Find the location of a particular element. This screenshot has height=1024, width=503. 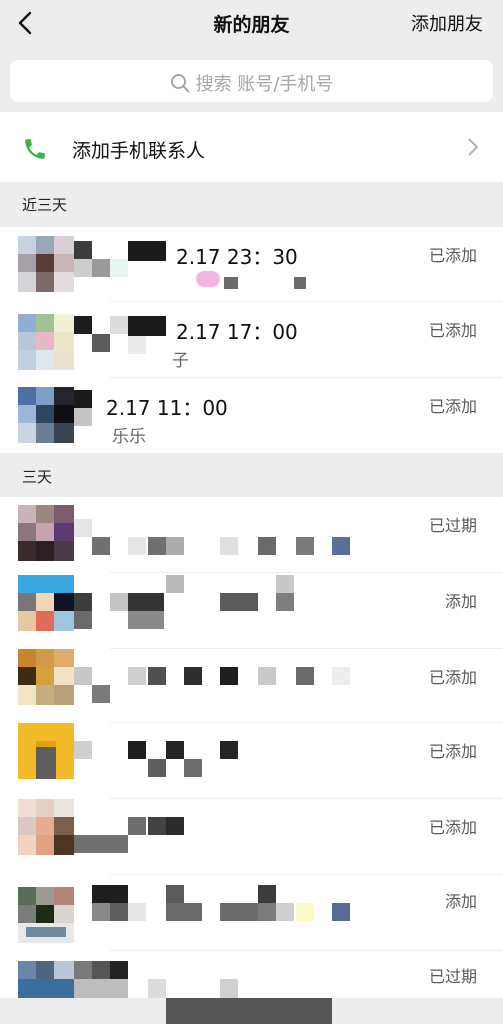

add-friend-button: 添加朋友 is located at coordinates (447, 23).